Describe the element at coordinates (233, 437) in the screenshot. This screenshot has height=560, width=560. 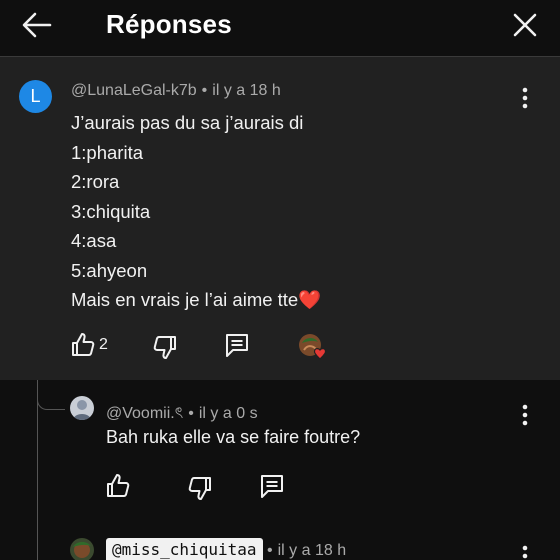
I see `reply-body: Bah ruka elle va se faire foutre?` at that location.